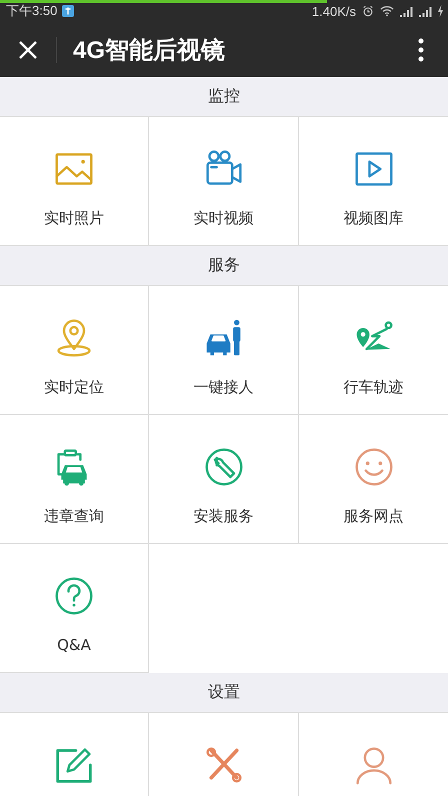 Image resolution: width=448 pixels, height=796 pixels. Describe the element at coordinates (374, 516) in the screenshot. I see `tile-label: 服务网点` at that location.